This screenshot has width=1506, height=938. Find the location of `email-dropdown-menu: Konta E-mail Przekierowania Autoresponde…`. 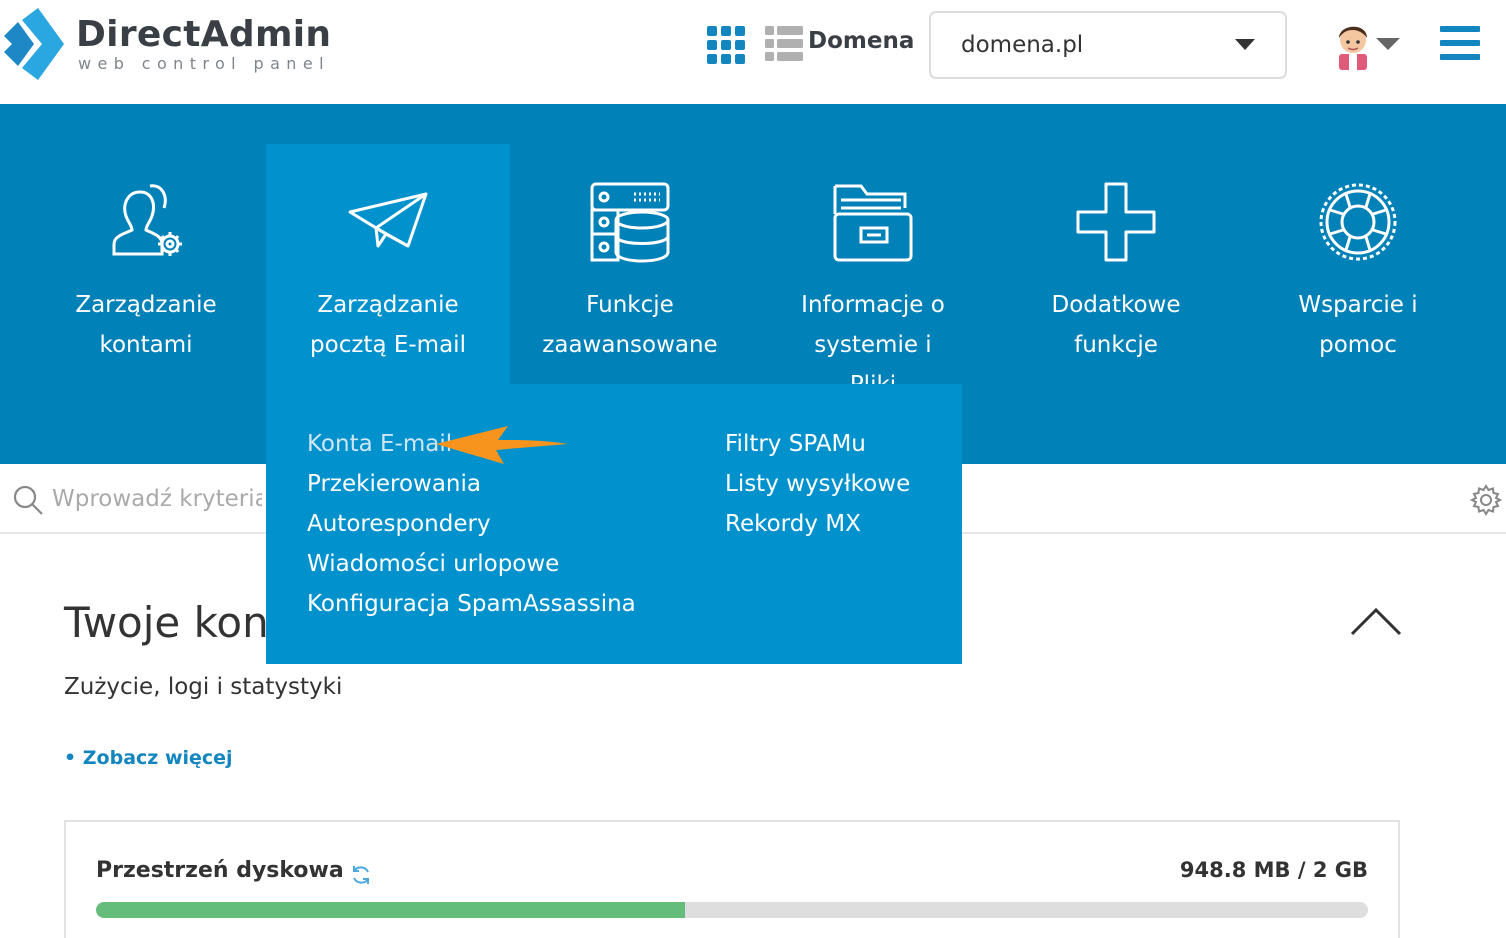

email-dropdown-menu: Konta E-mail Przekierowania Autoresponde… is located at coordinates (614, 524).